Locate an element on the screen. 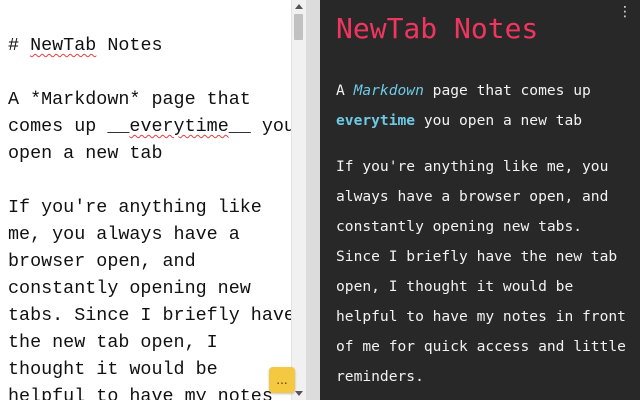 The image size is (640, 400). editor-line: comes up __everytime__ you is located at coordinates (153, 126).